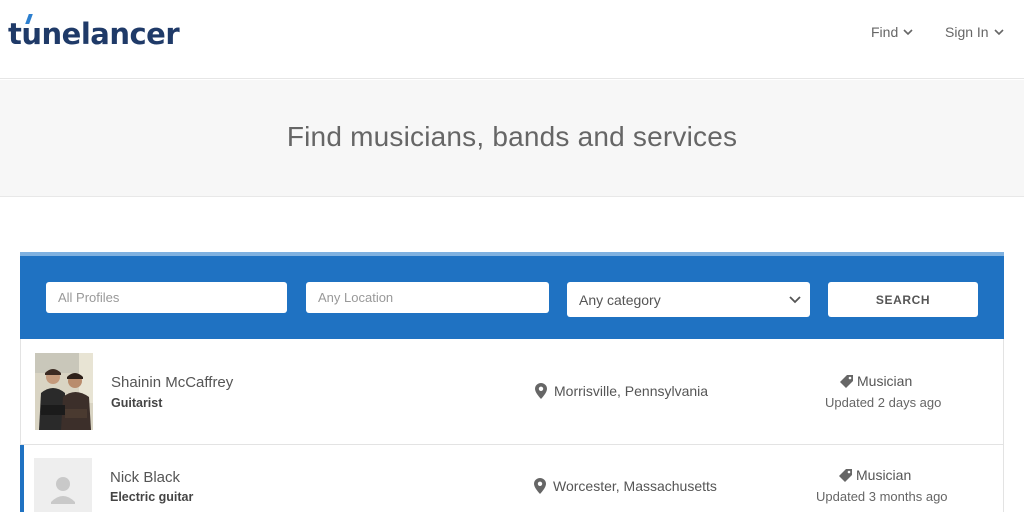 The width and height of the screenshot is (1024, 512). What do you see at coordinates (620, 299) in the screenshot?
I see `category-selected-value: Any category` at bounding box center [620, 299].